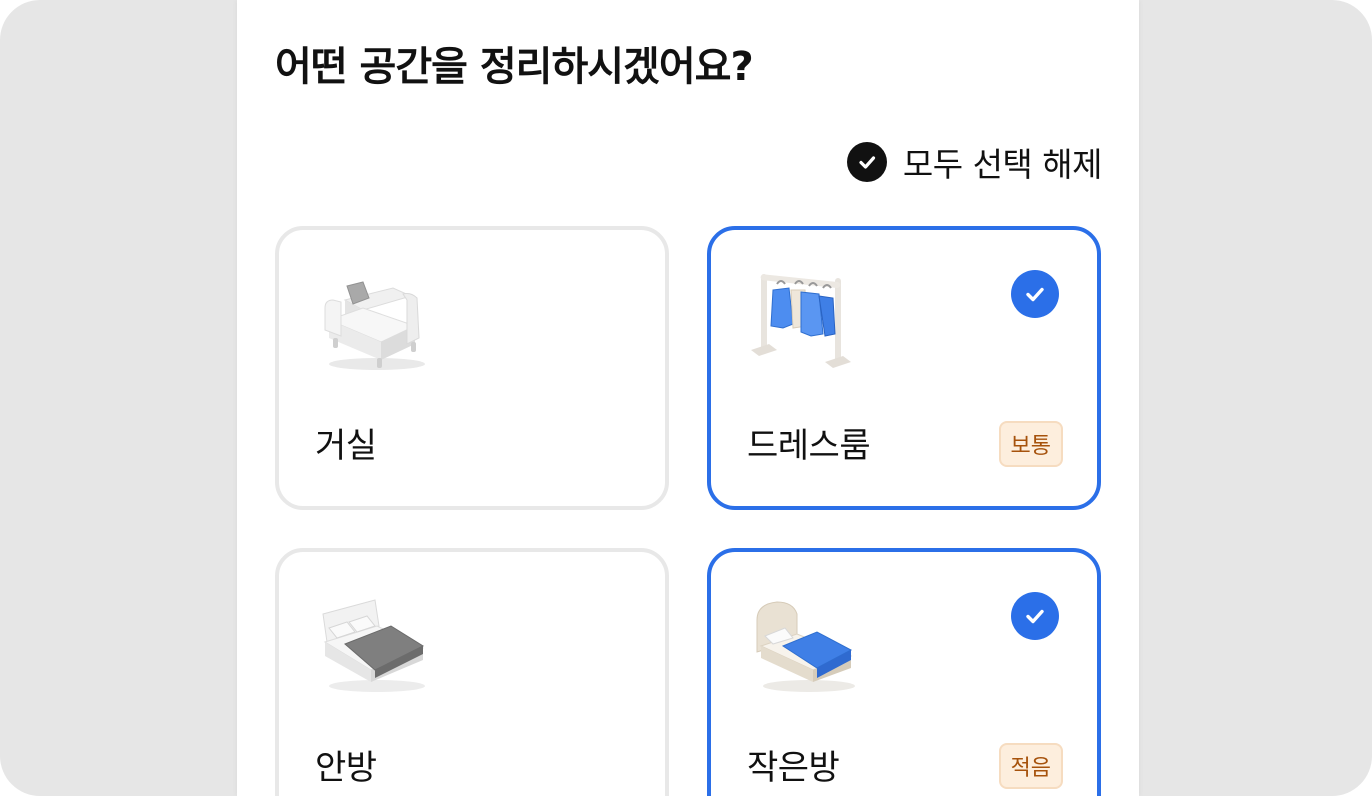 The width and height of the screenshot is (1372, 796). What do you see at coordinates (809, 446) in the screenshot?
I see `room-label-dressroom: 드레스룸` at bounding box center [809, 446].